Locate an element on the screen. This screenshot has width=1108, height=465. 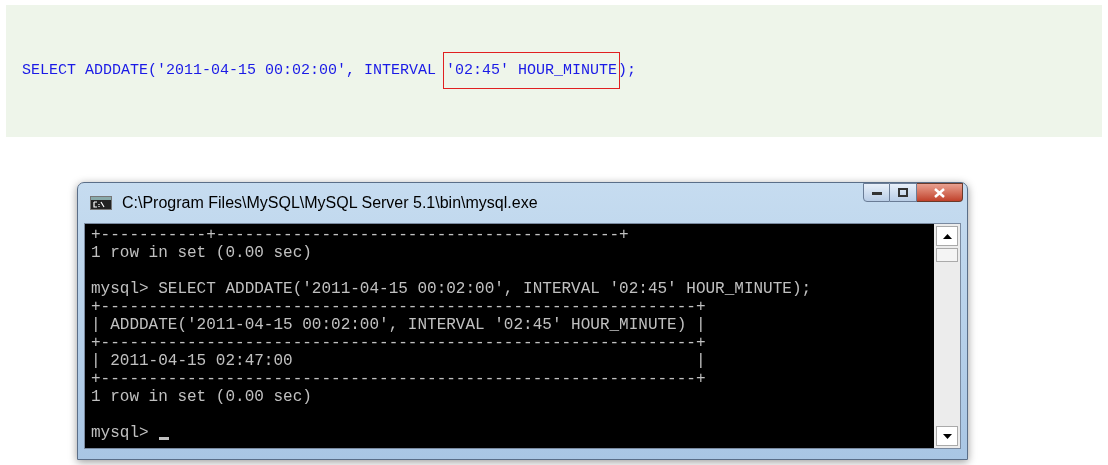
text-cursor is located at coordinates (163, 438).